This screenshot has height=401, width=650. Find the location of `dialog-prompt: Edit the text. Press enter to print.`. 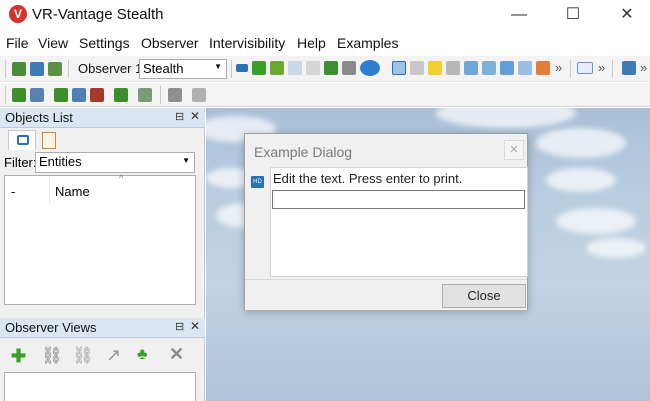

dialog-prompt: Edit the text. Press enter to print. is located at coordinates (368, 178).